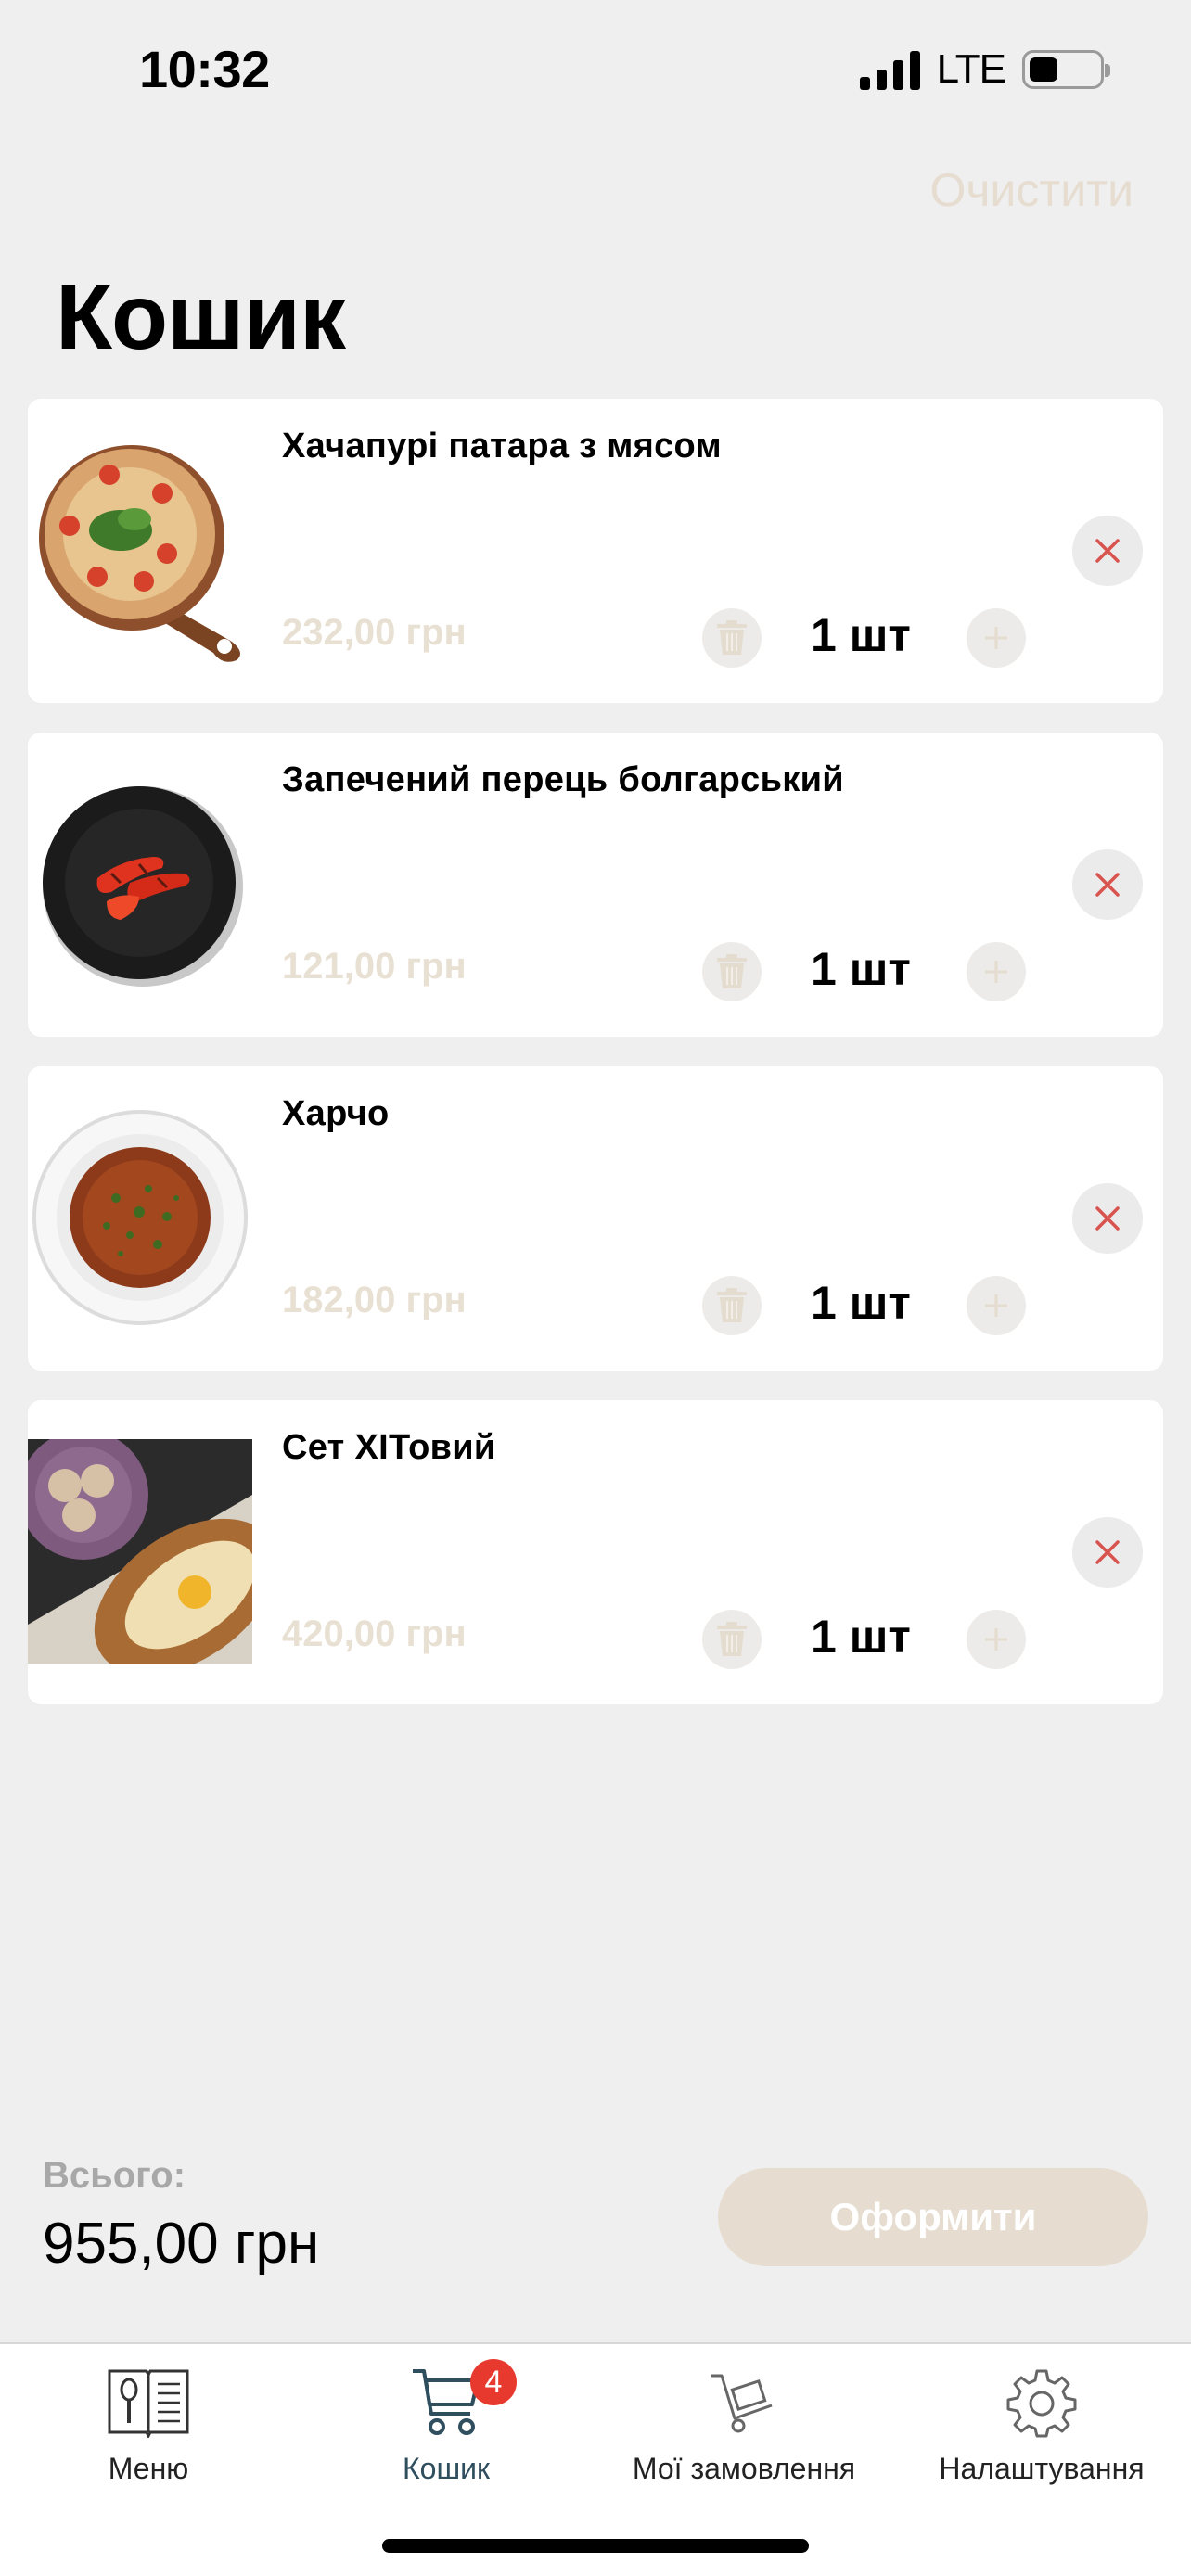 This screenshot has height=2576, width=1191. What do you see at coordinates (1066, 69) in the screenshot?
I see `battery-icon` at bounding box center [1066, 69].